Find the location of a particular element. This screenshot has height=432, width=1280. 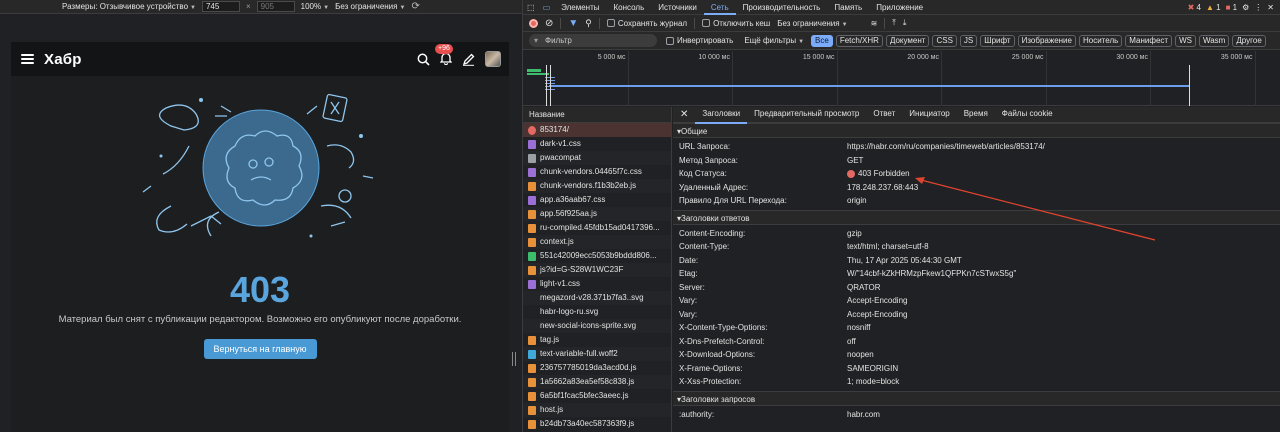

rotate-icon: ⟳ is located at coordinates (415, 6).